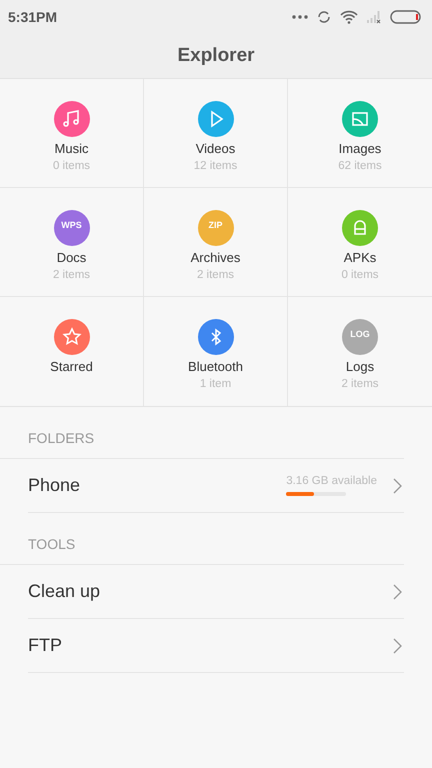  Describe the element at coordinates (406, 17) in the screenshot. I see `battery-icon` at that location.